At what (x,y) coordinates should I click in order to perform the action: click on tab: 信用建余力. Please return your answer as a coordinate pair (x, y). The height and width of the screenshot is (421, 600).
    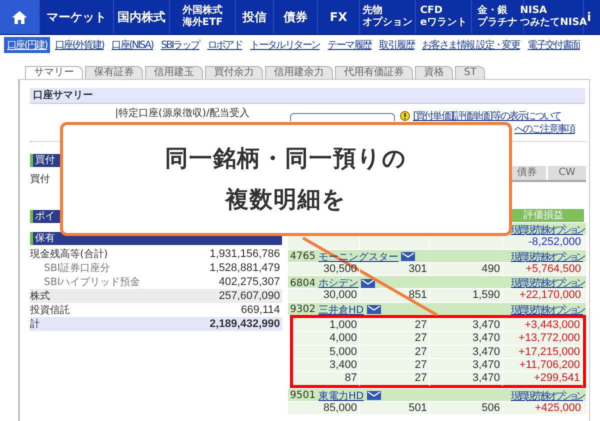
    Looking at the image, I should click on (299, 72).